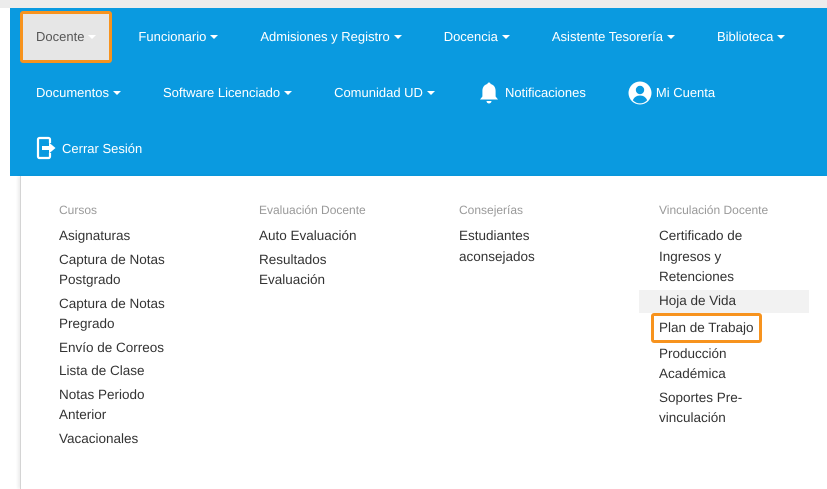 This screenshot has width=827, height=489. What do you see at coordinates (124, 348) in the screenshot?
I see `menu-item: Envío de Correos` at bounding box center [124, 348].